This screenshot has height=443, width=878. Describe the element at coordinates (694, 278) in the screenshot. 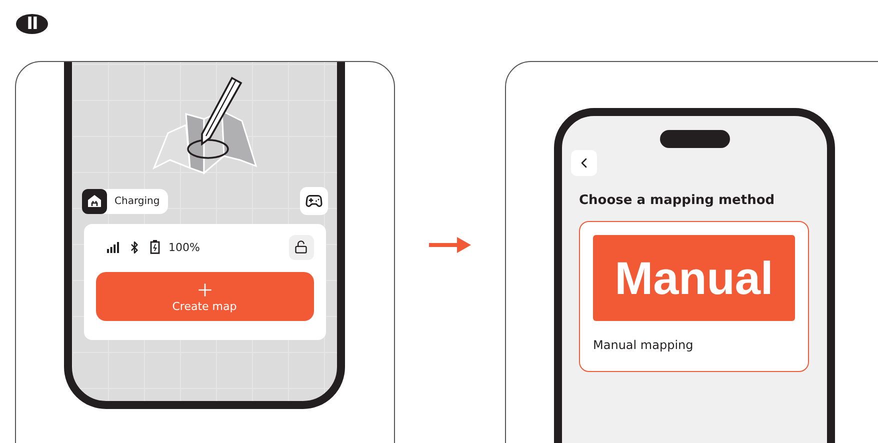

I see `option-banner: Manual` at that location.